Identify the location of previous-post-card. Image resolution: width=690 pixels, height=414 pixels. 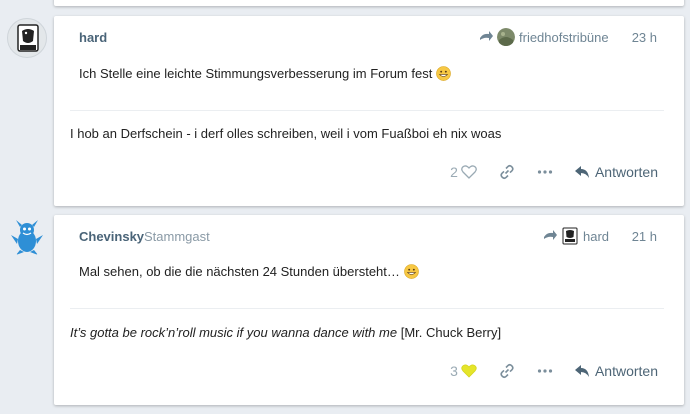
(369, 3).